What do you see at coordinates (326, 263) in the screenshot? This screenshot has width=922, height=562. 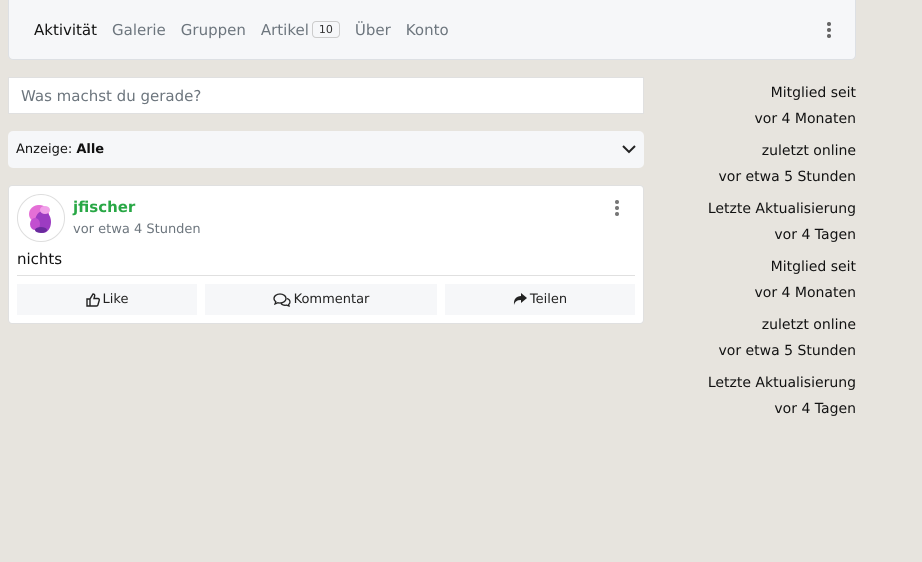 I see `post-text: nichts` at bounding box center [326, 263].